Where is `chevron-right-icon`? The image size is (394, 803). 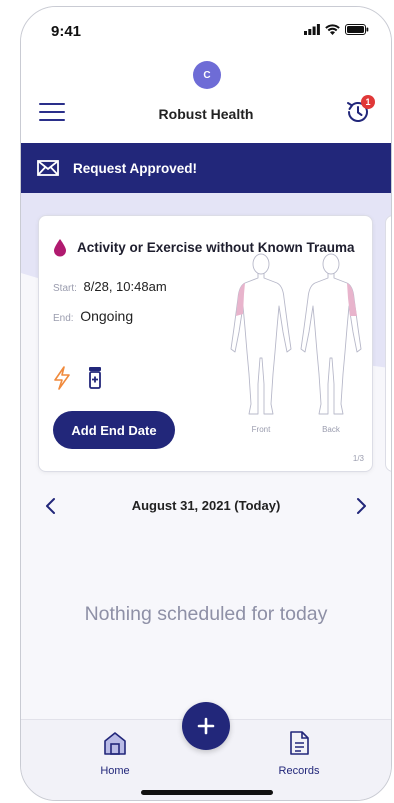
chevron-right-icon is located at coordinates (361, 506).